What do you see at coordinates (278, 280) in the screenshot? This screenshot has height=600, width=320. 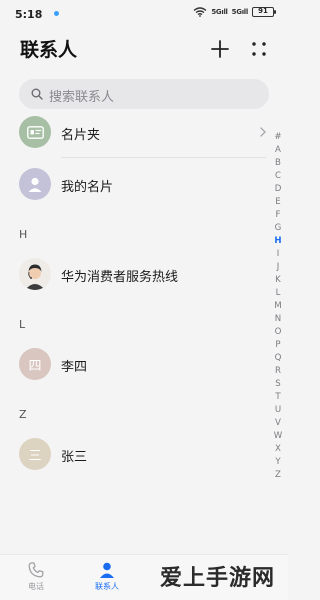 I see `index-letter: K` at bounding box center [278, 280].